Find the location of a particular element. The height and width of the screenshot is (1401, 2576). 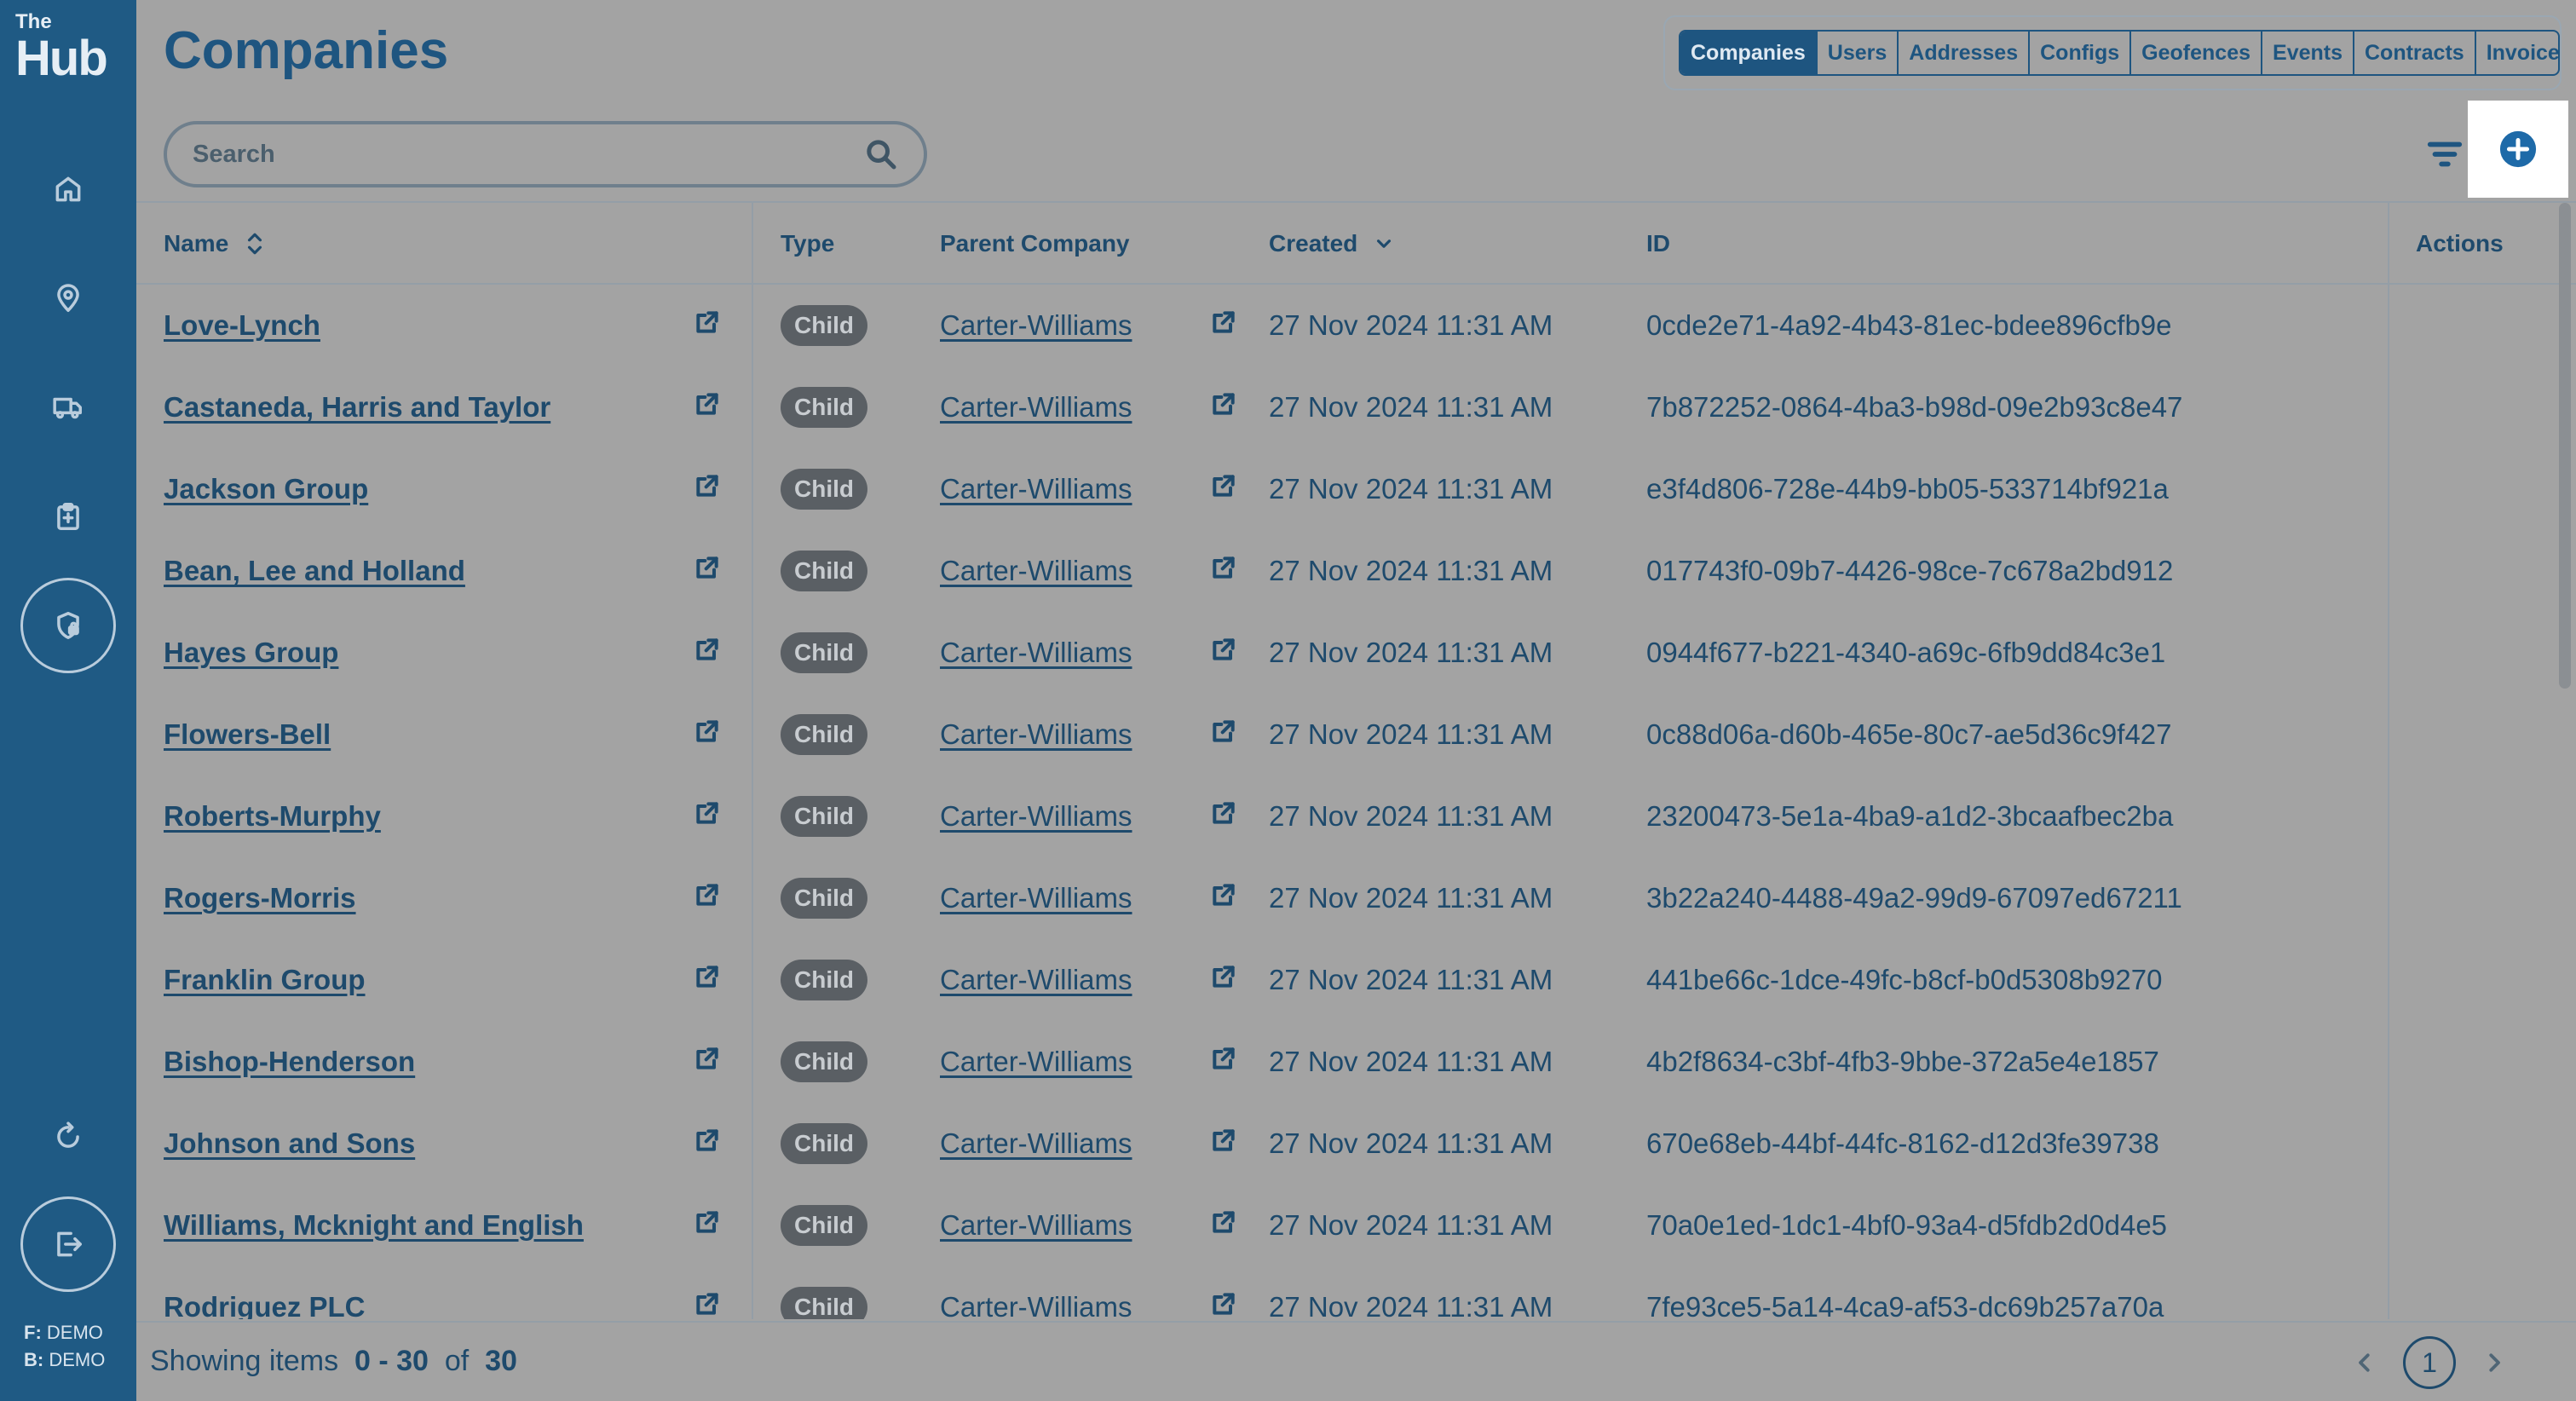

search-box is located at coordinates (545, 154).